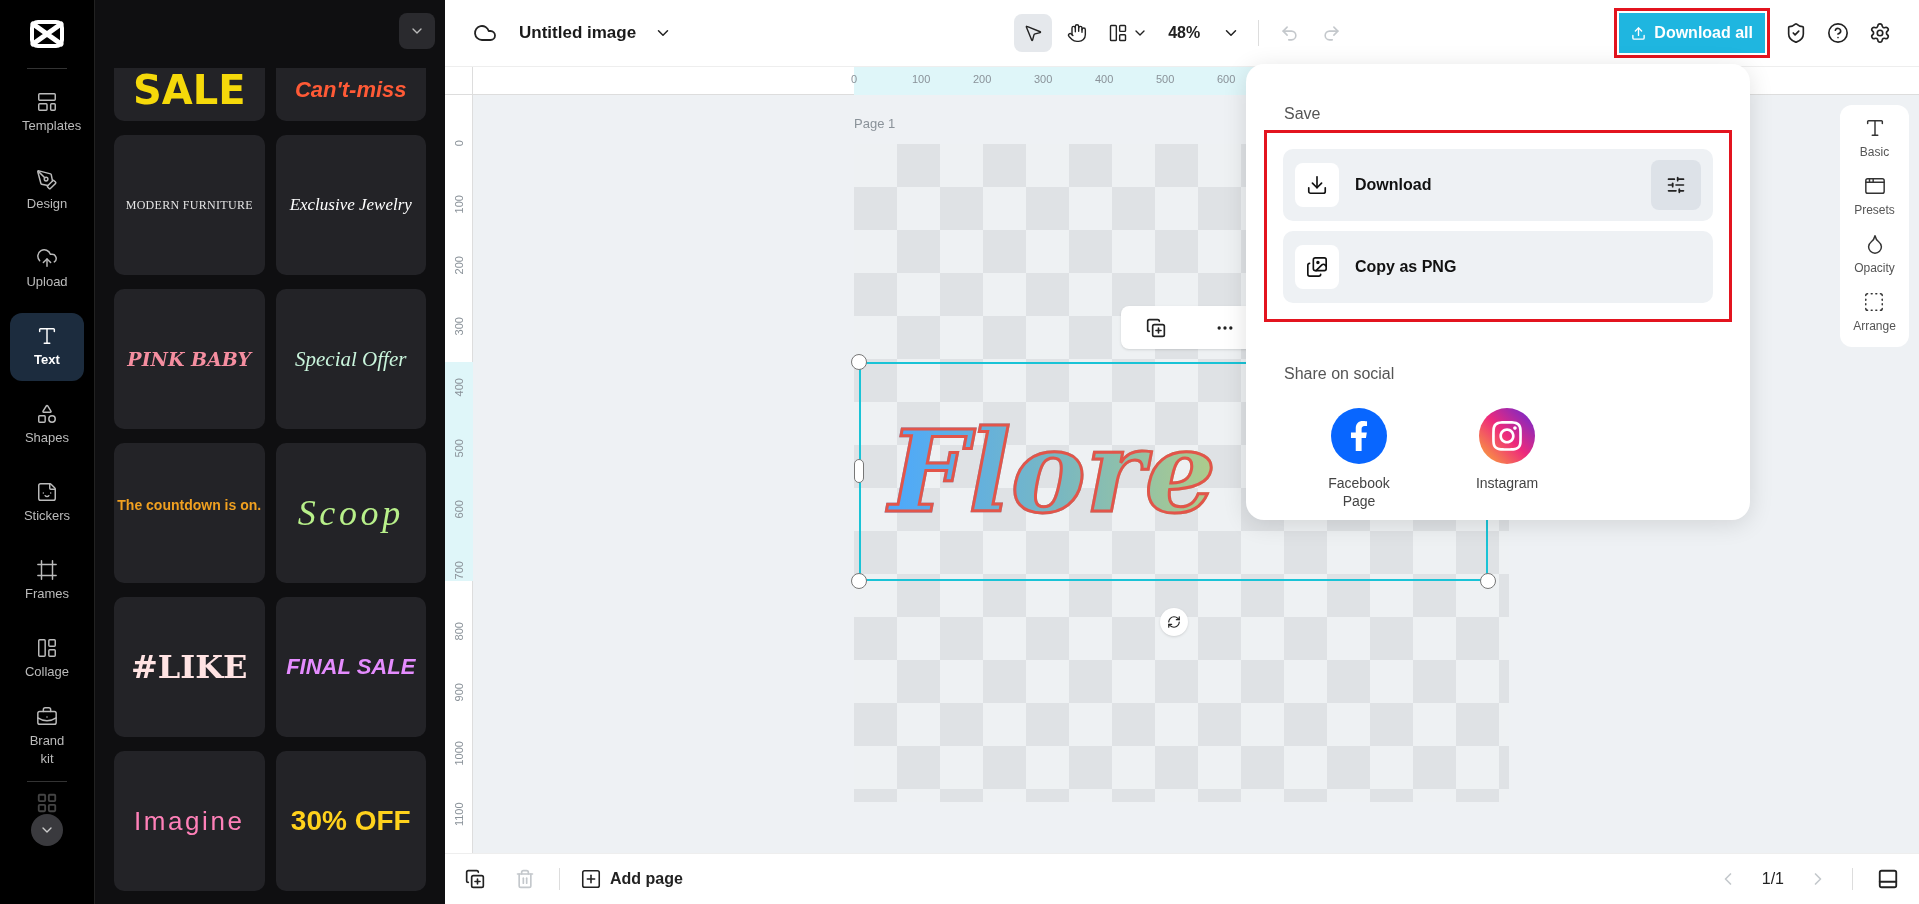 This screenshot has width=1919, height=904. I want to click on facebook-logo, so click(1359, 436).